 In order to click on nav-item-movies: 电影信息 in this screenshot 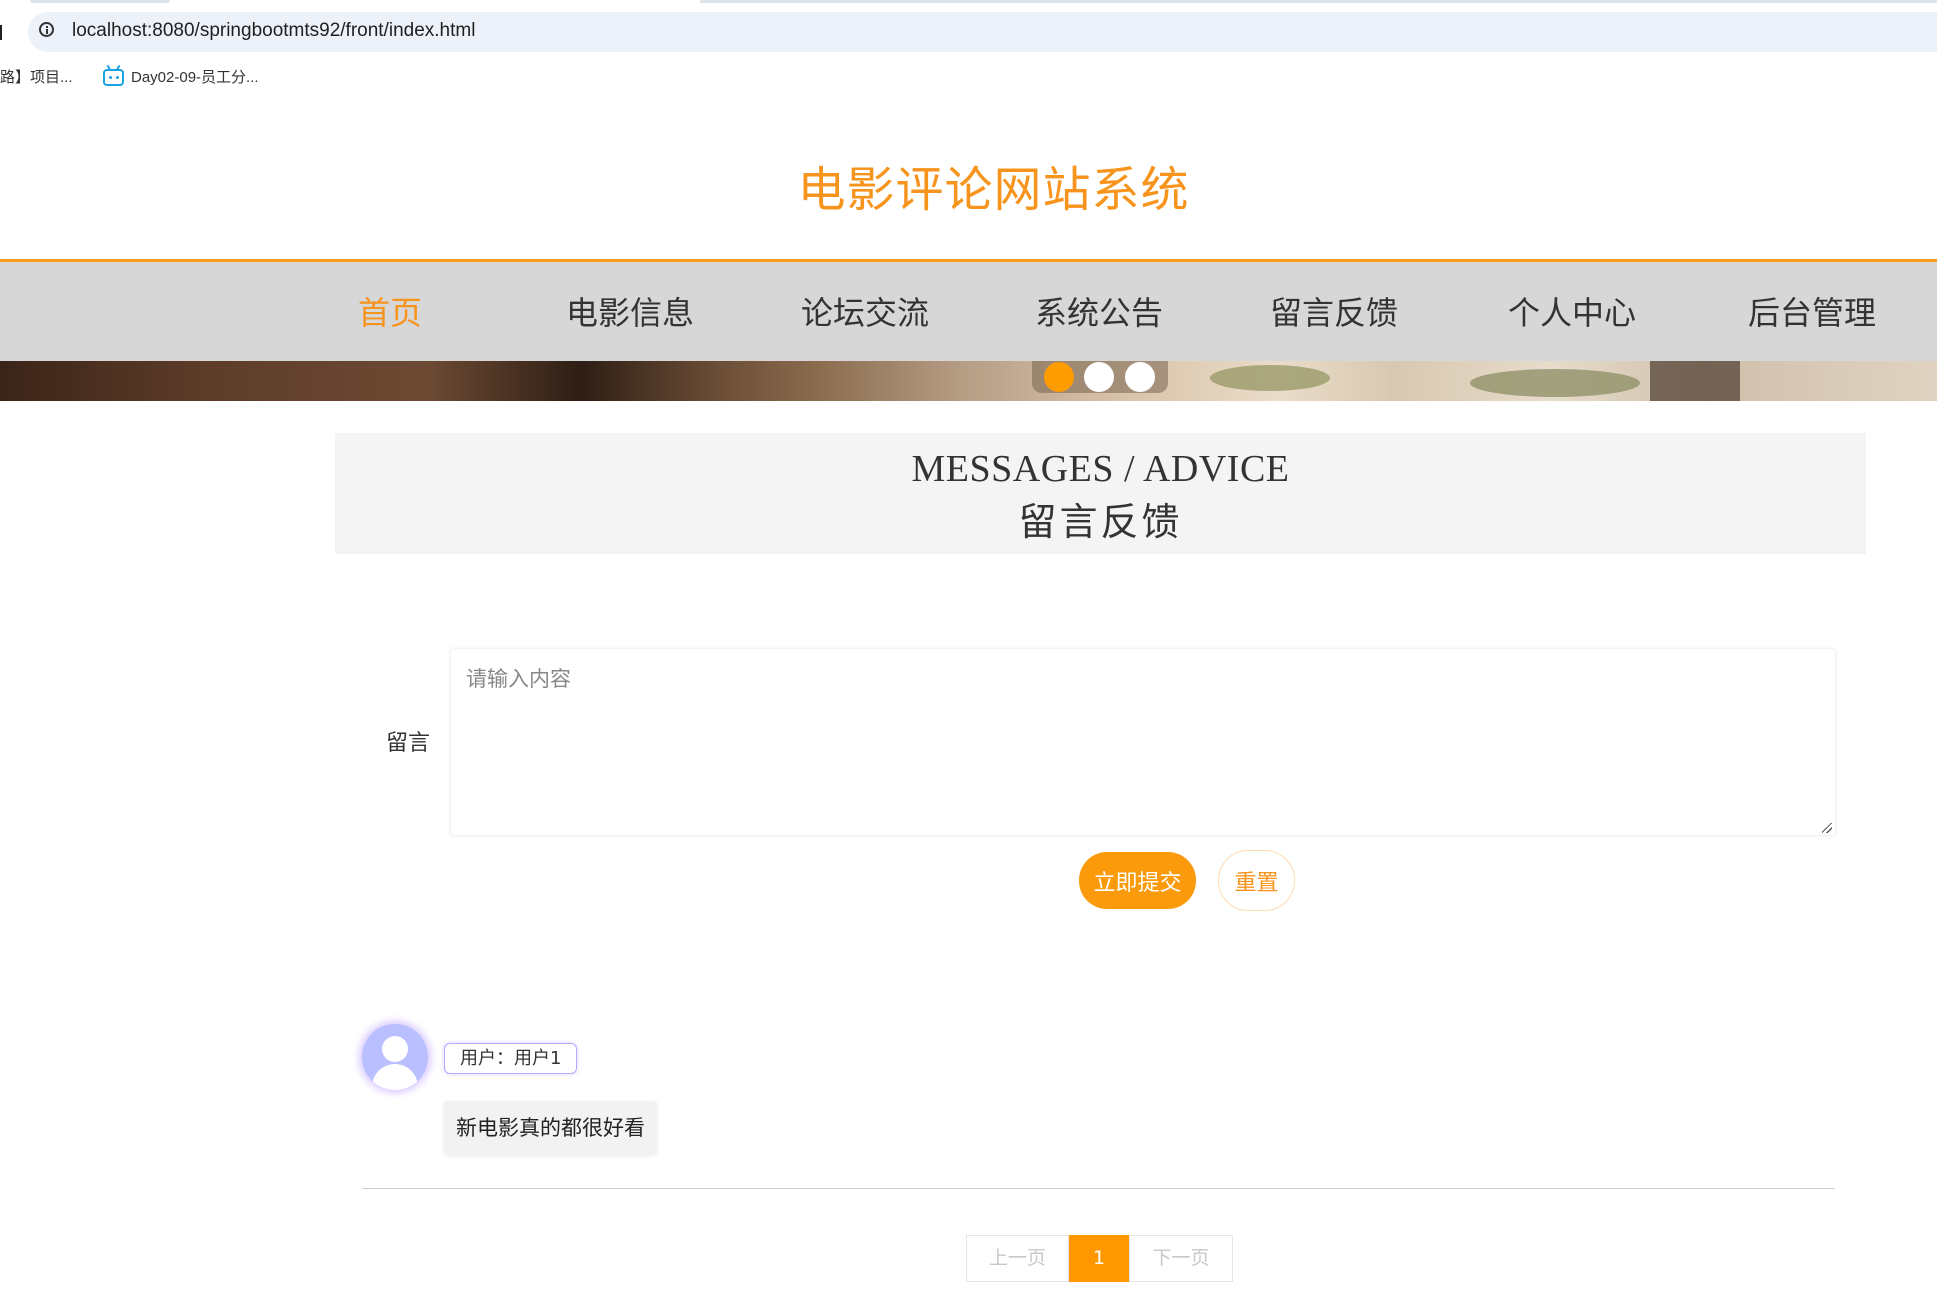, I will do `click(630, 311)`.